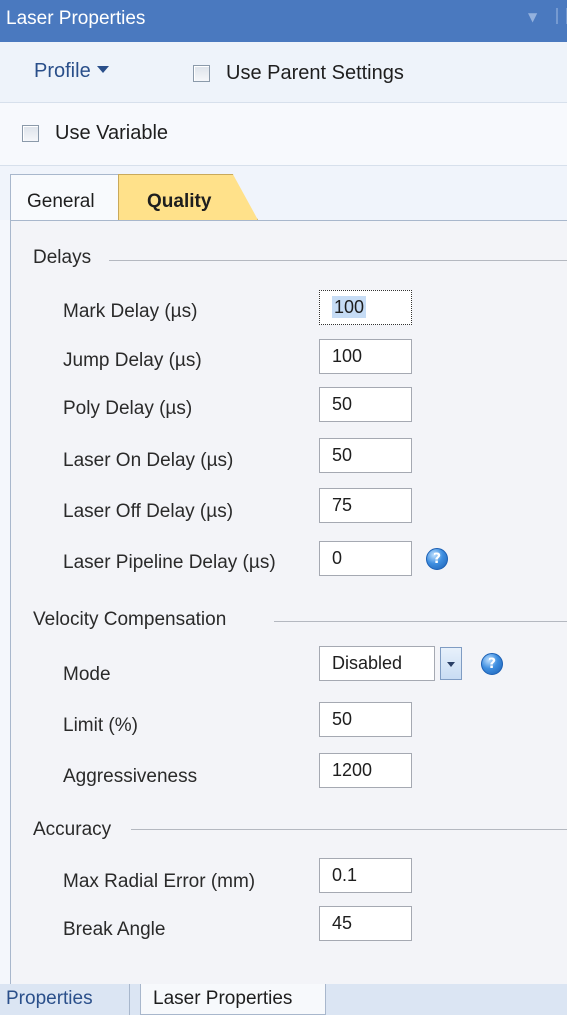 Image resolution: width=567 pixels, height=1015 pixels. Describe the element at coordinates (561, 16) in the screenshot. I see `pin-icon` at that location.